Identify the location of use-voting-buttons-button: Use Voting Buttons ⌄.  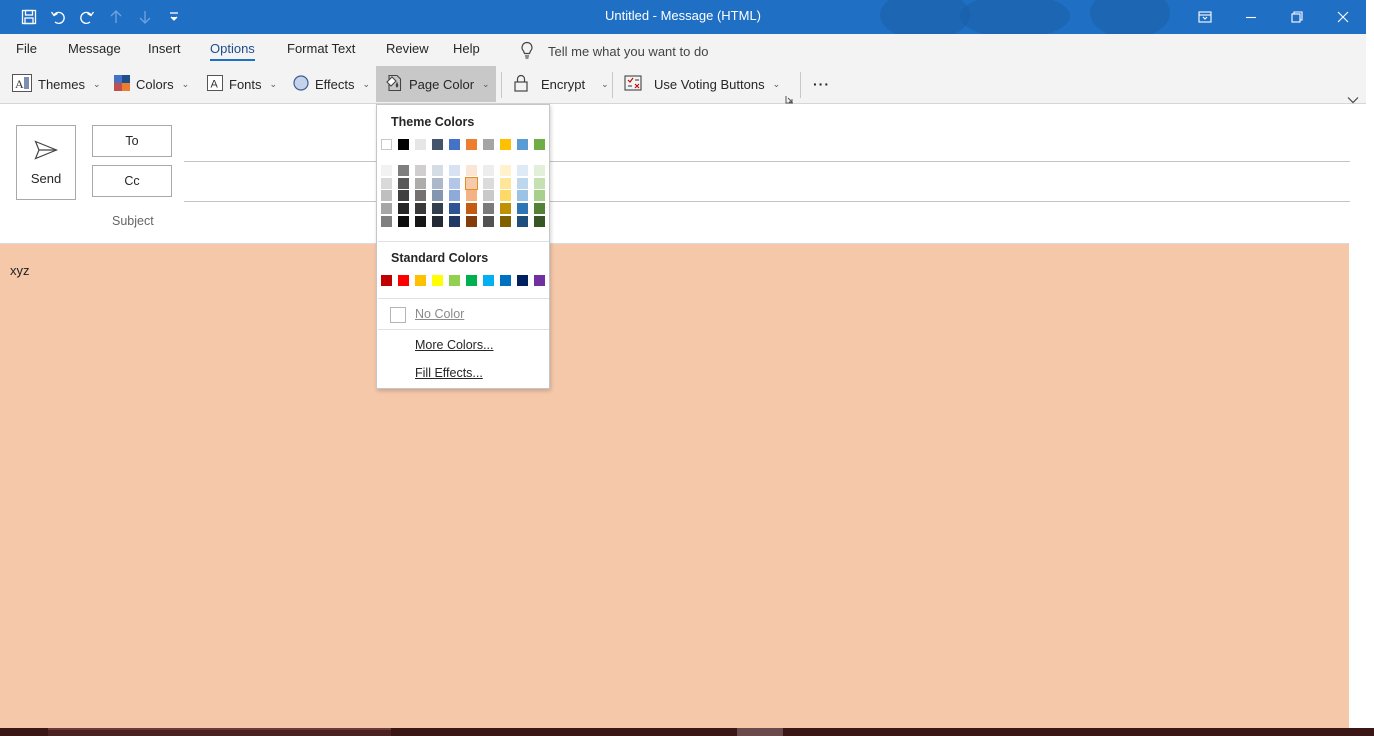
(702, 84).